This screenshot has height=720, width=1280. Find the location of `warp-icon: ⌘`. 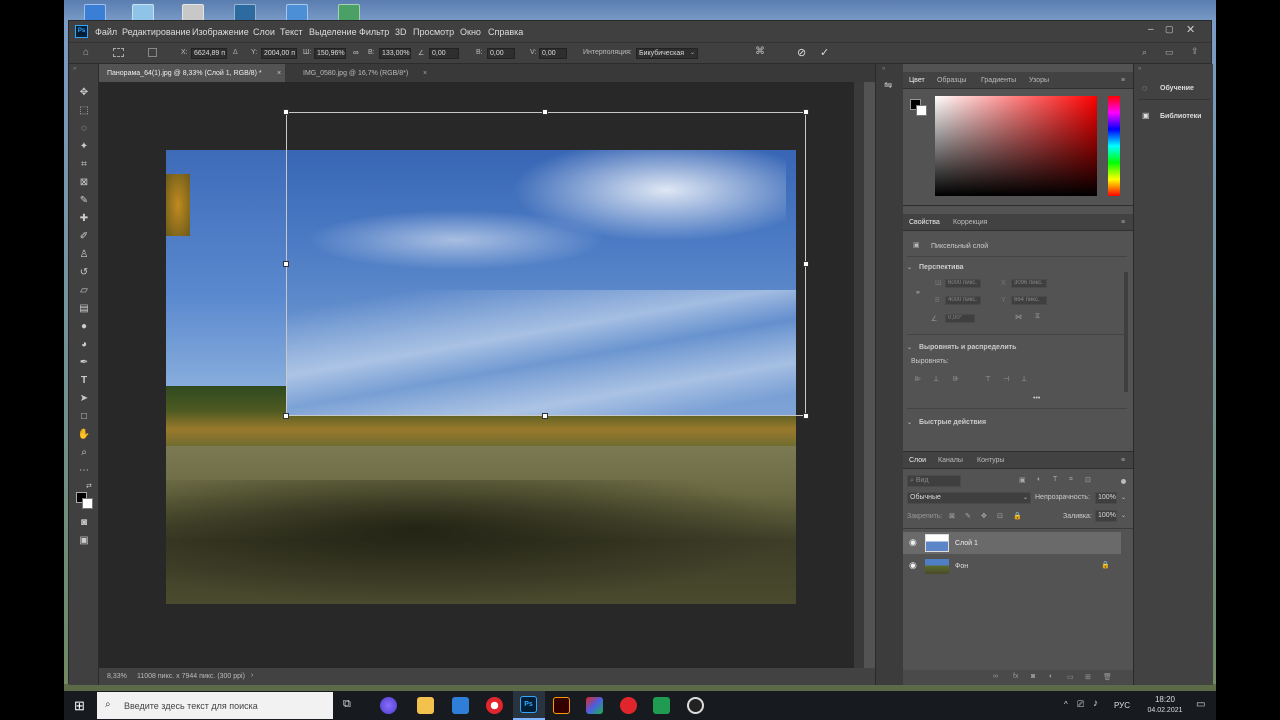

warp-icon: ⌘ is located at coordinates (760, 51).